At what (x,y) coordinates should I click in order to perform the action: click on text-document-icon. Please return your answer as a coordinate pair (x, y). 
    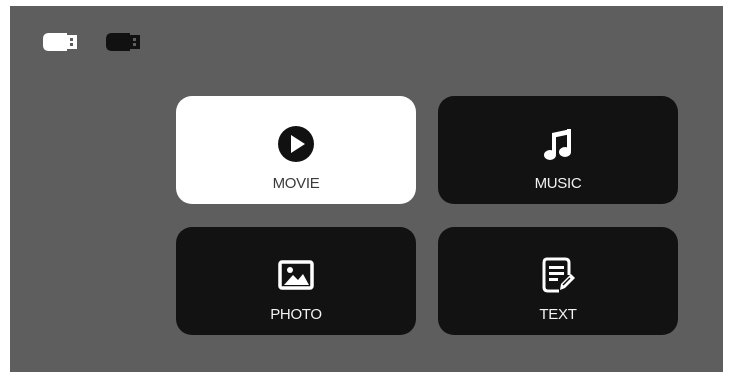
    Looking at the image, I should click on (558, 275).